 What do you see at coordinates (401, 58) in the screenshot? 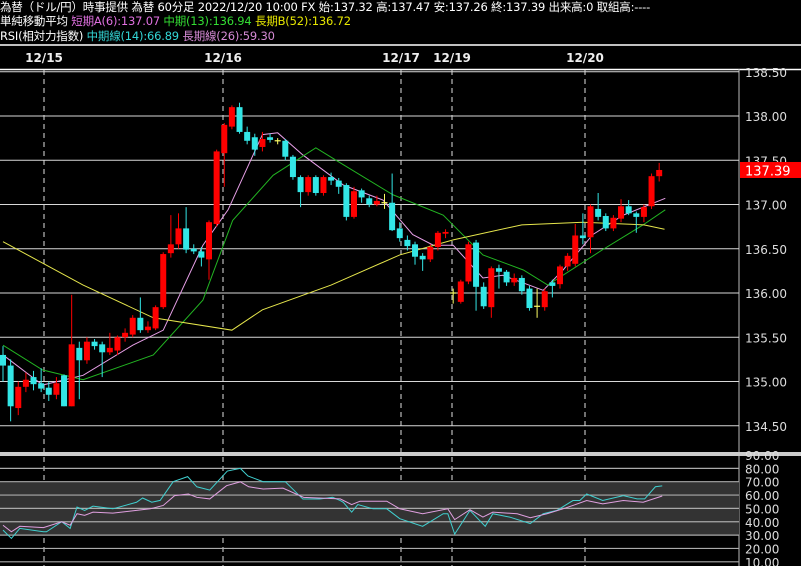
I see `date-label: 12/17` at bounding box center [401, 58].